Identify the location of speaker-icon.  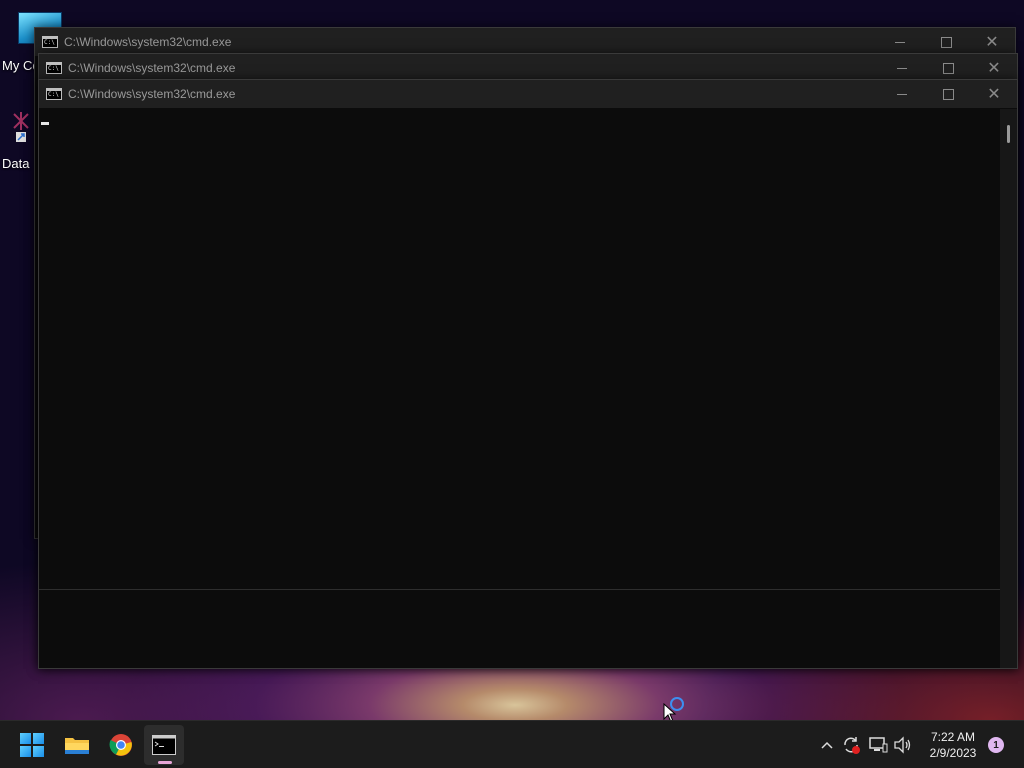
(902, 745).